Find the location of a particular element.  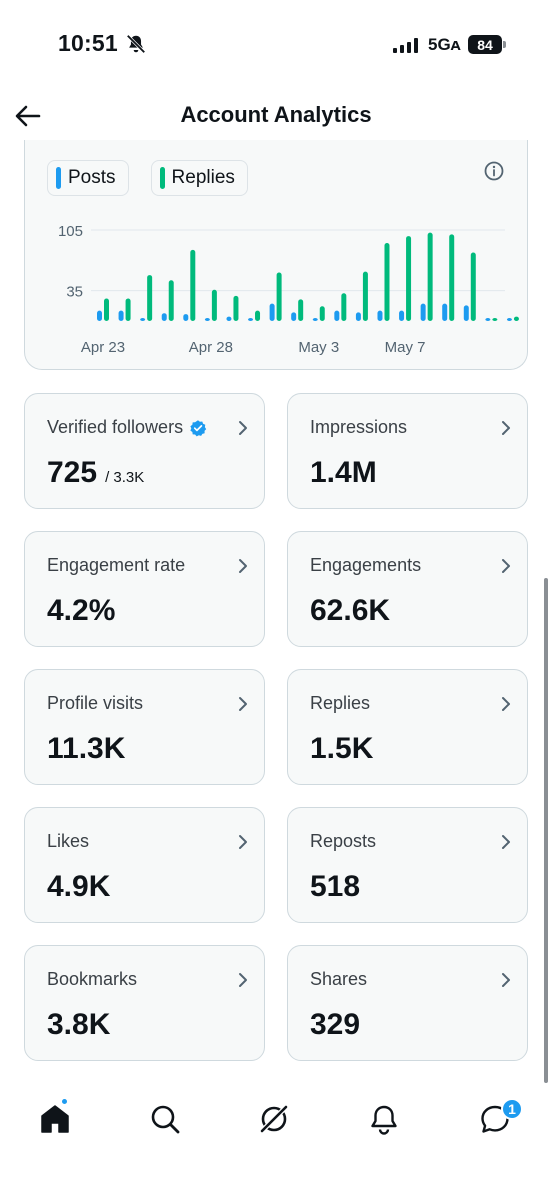

metric-sub: / 3.3K is located at coordinates (125, 477).